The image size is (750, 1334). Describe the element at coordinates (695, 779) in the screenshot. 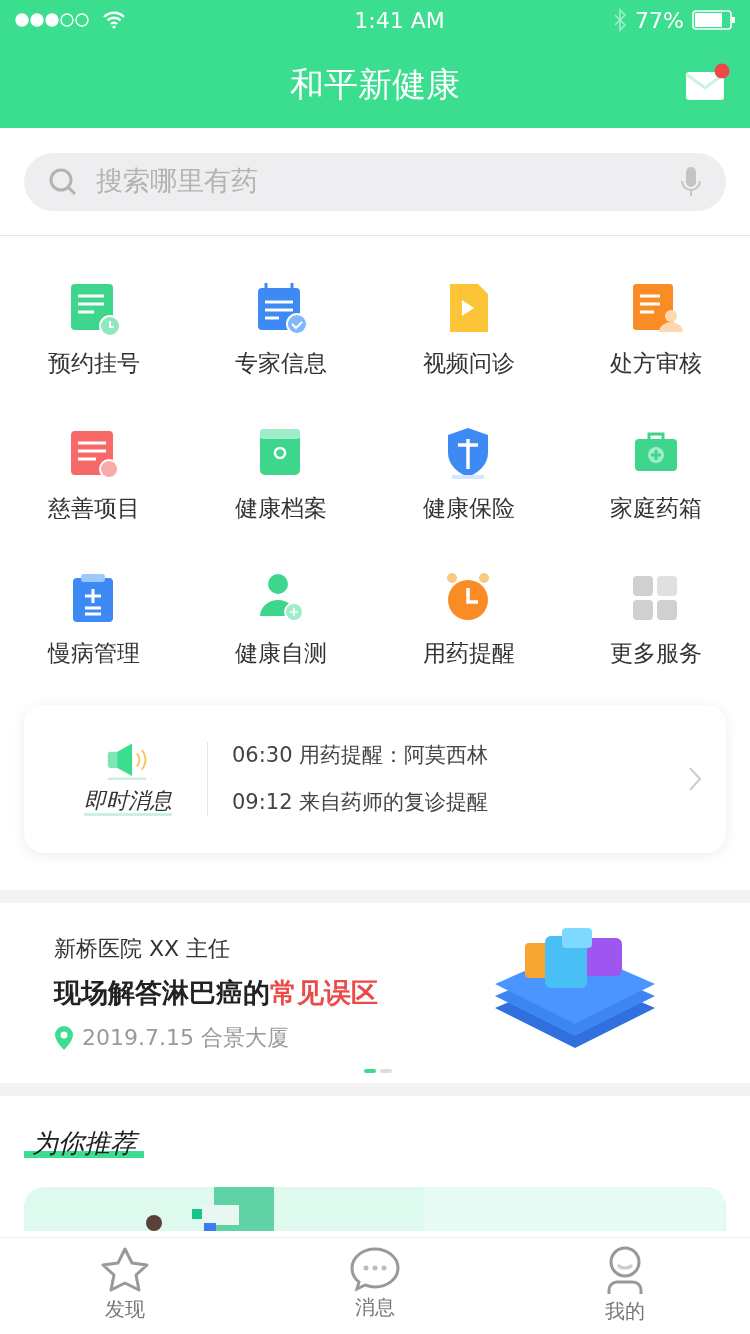

I see `chevron-right-icon` at that location.